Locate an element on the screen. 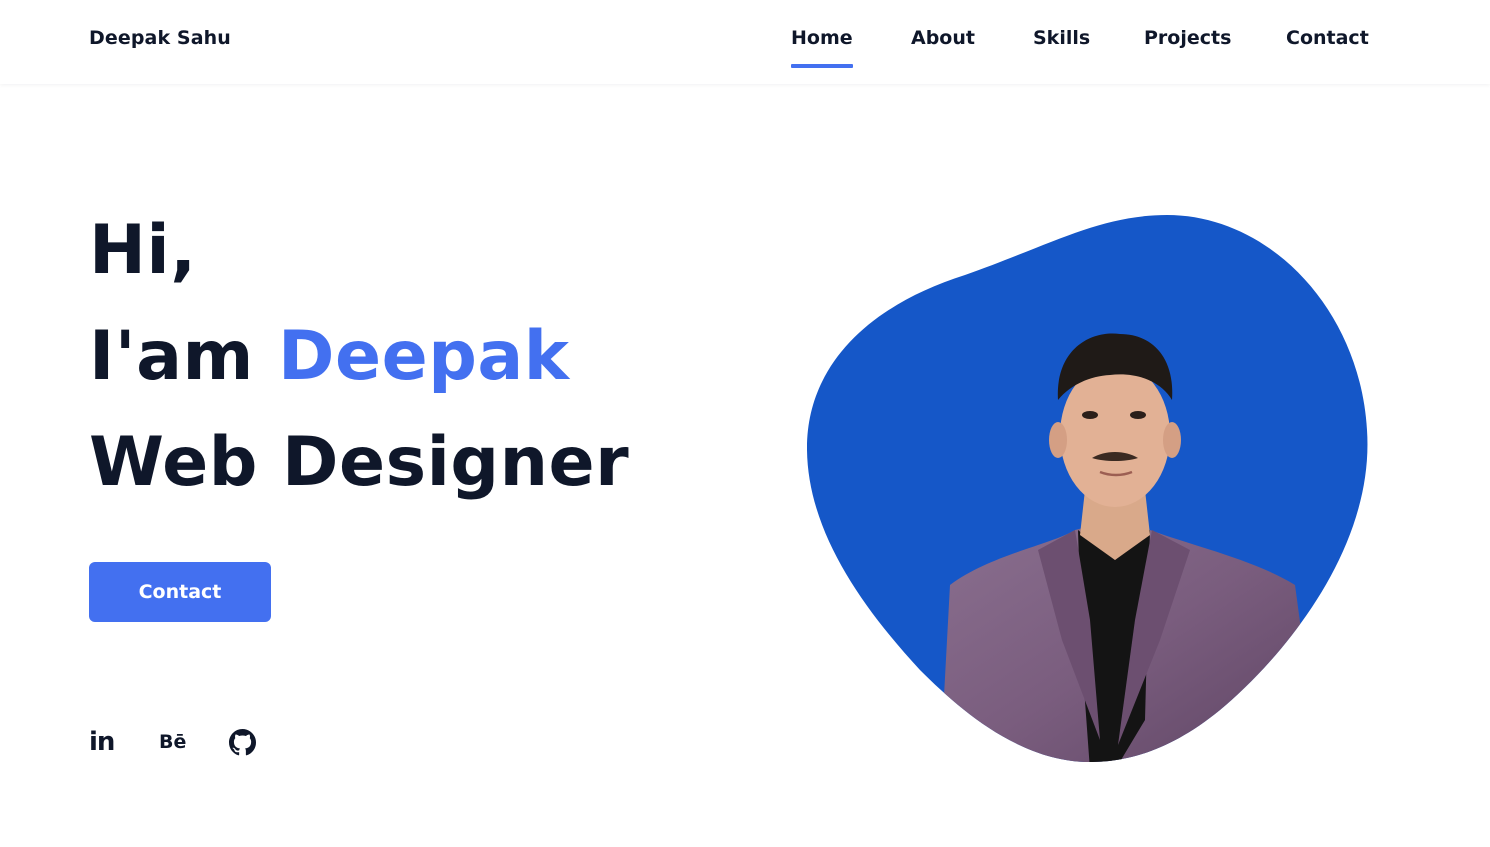 The image size is (1490, 847). hero-intro: I'am is located at coordinates (184, 356).